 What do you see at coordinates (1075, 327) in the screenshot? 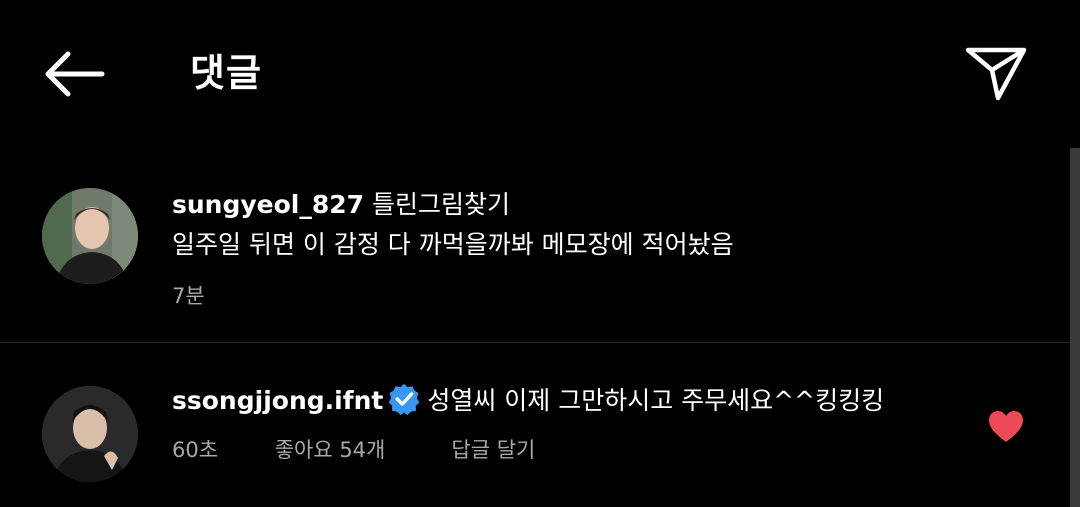
I see `scrollbar` at bounding box center [1075, 327].